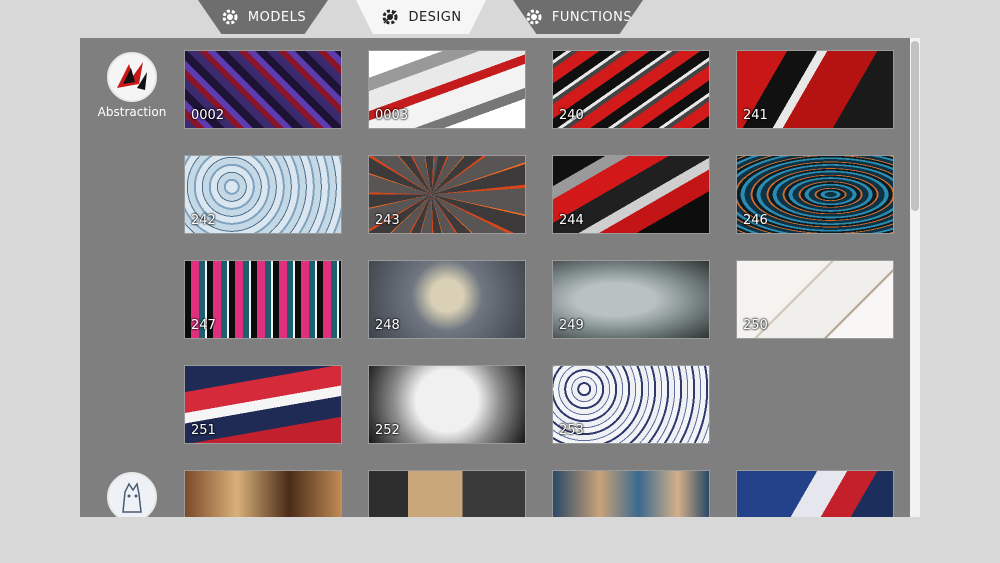  Describe the element at coordinates (132, 112) in the screenshot. I see `category-label: Abstraction` at that location.